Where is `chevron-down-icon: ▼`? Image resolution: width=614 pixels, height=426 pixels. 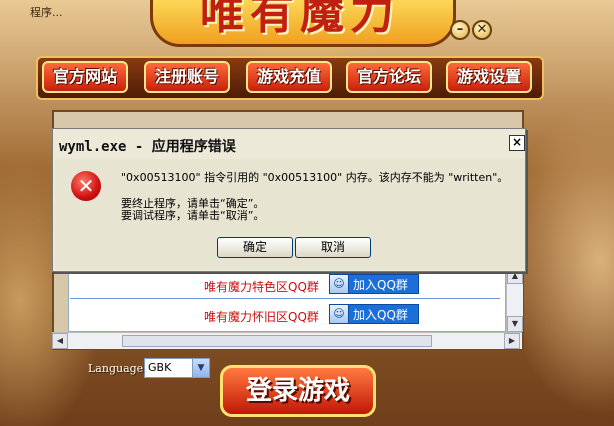
chevron-down-icon: ▼ is located at coordinates (200, 368).